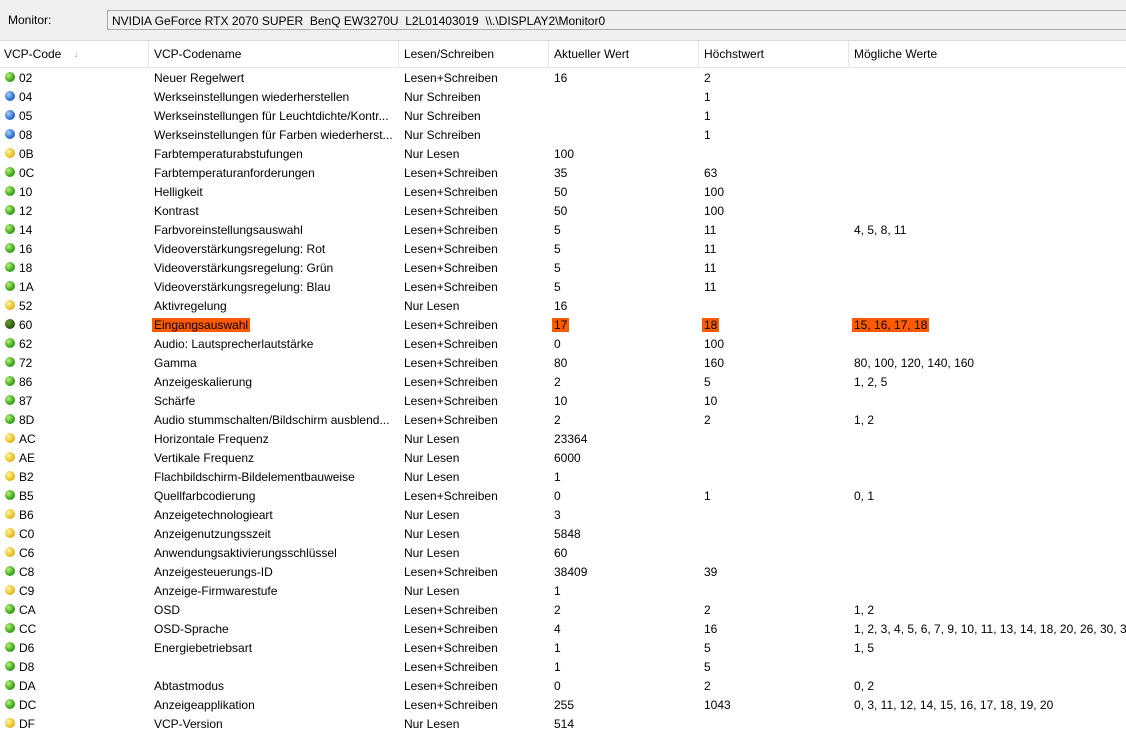  What do you see at coordinates (734, 54) in the screenshot?
I see `column-header-max: Höchstwert` at bounding box center [734, 54].